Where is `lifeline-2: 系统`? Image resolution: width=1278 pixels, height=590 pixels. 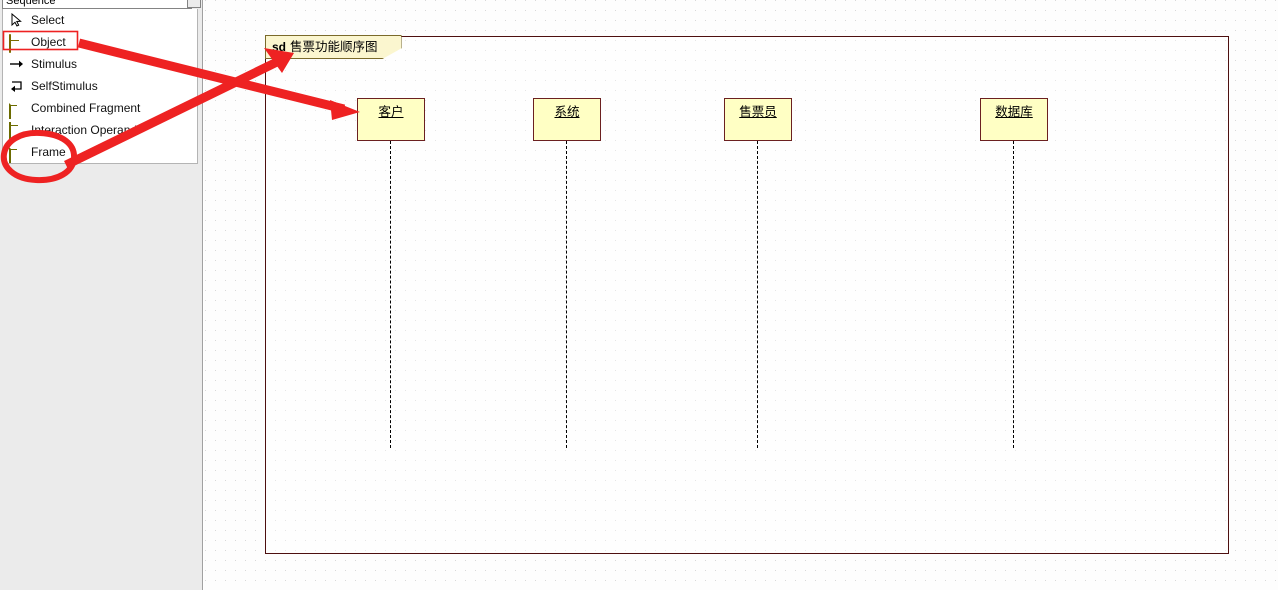
lifeline-2: 系统 is located at coordinates (567, 273).